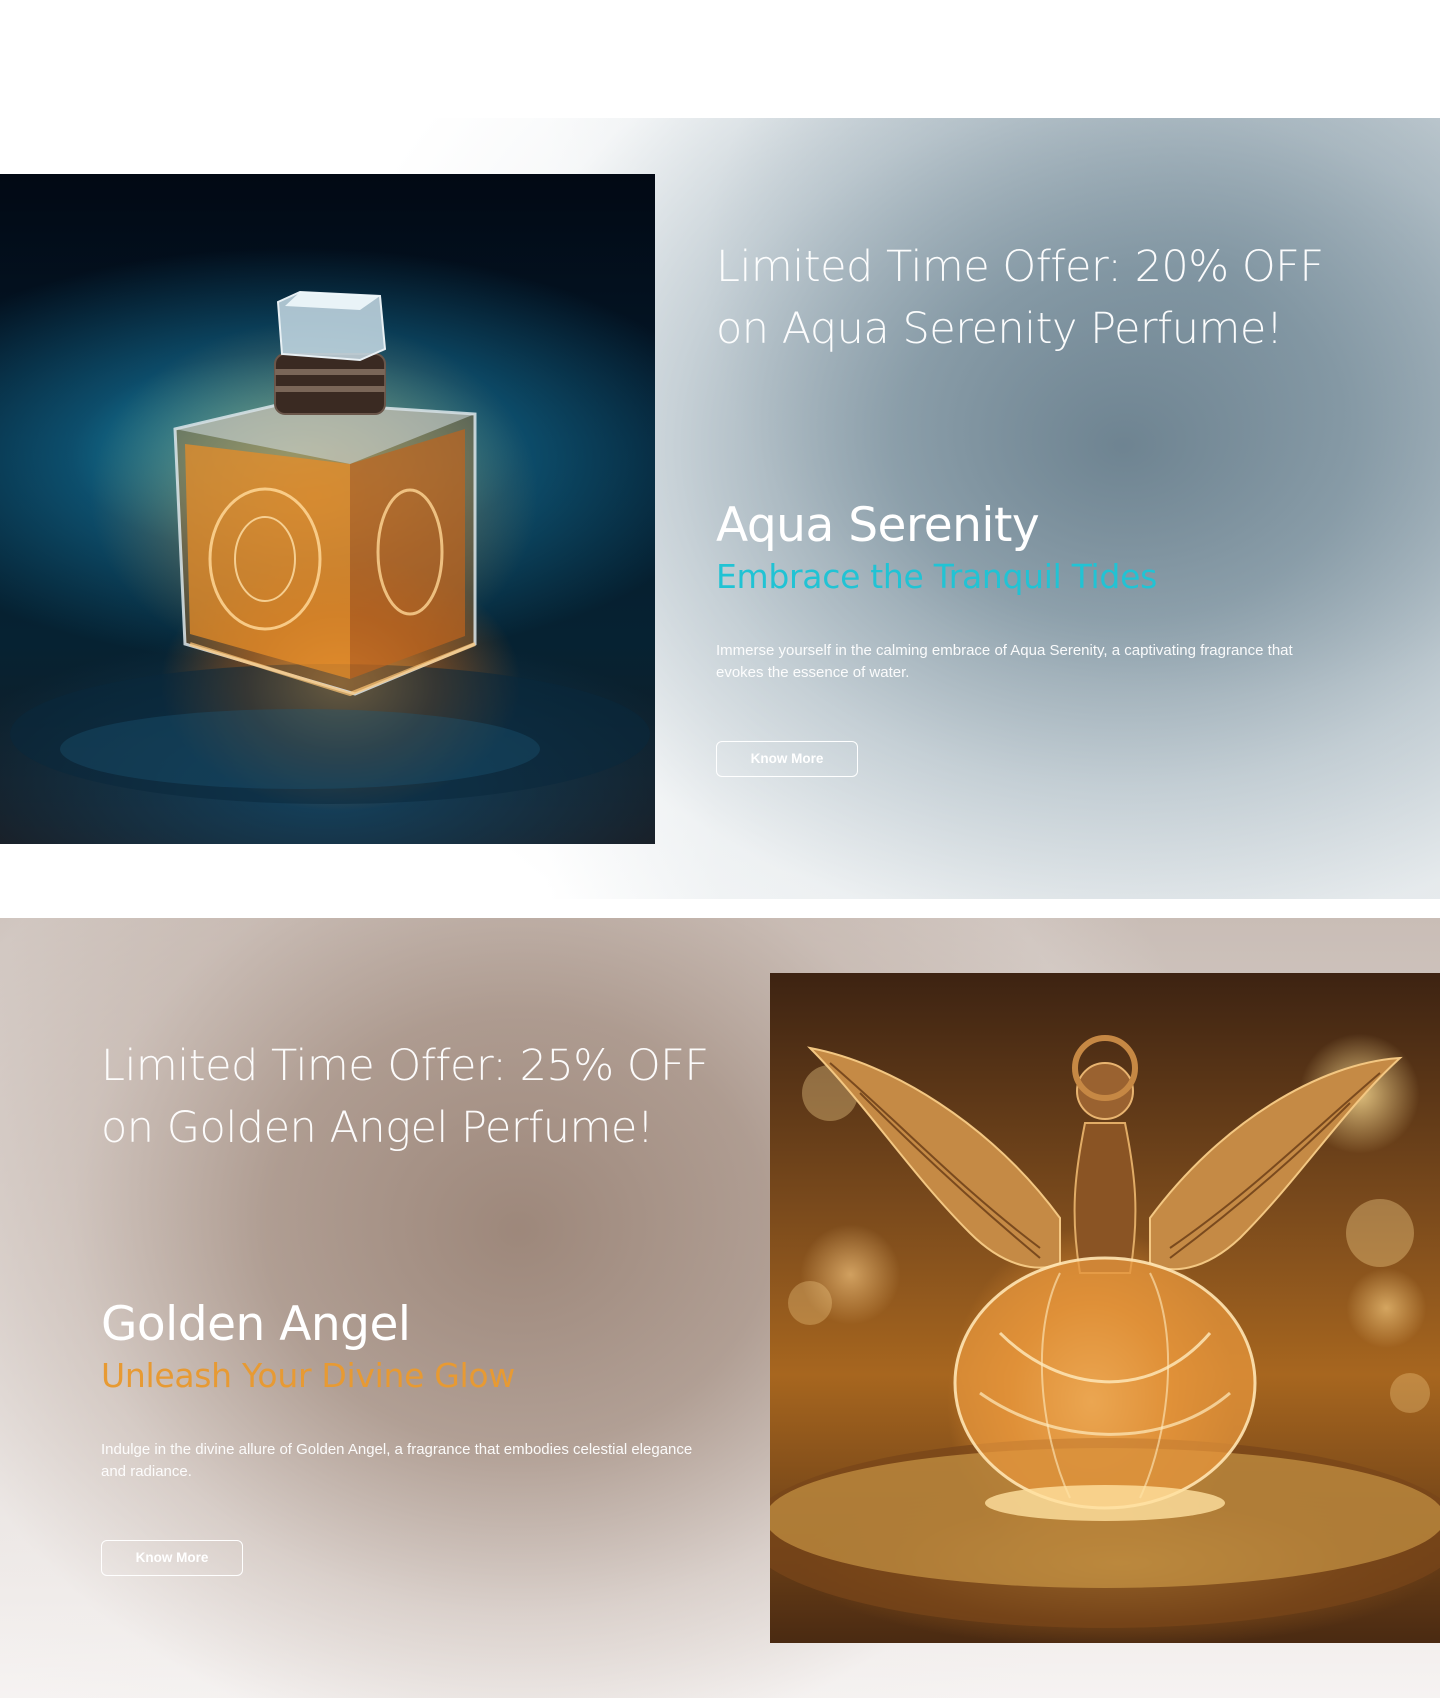 This screenshot has height=1698, width=1440. I want to click on product-tagline: Unleash Your Divine Glow, so click(308, 1375).